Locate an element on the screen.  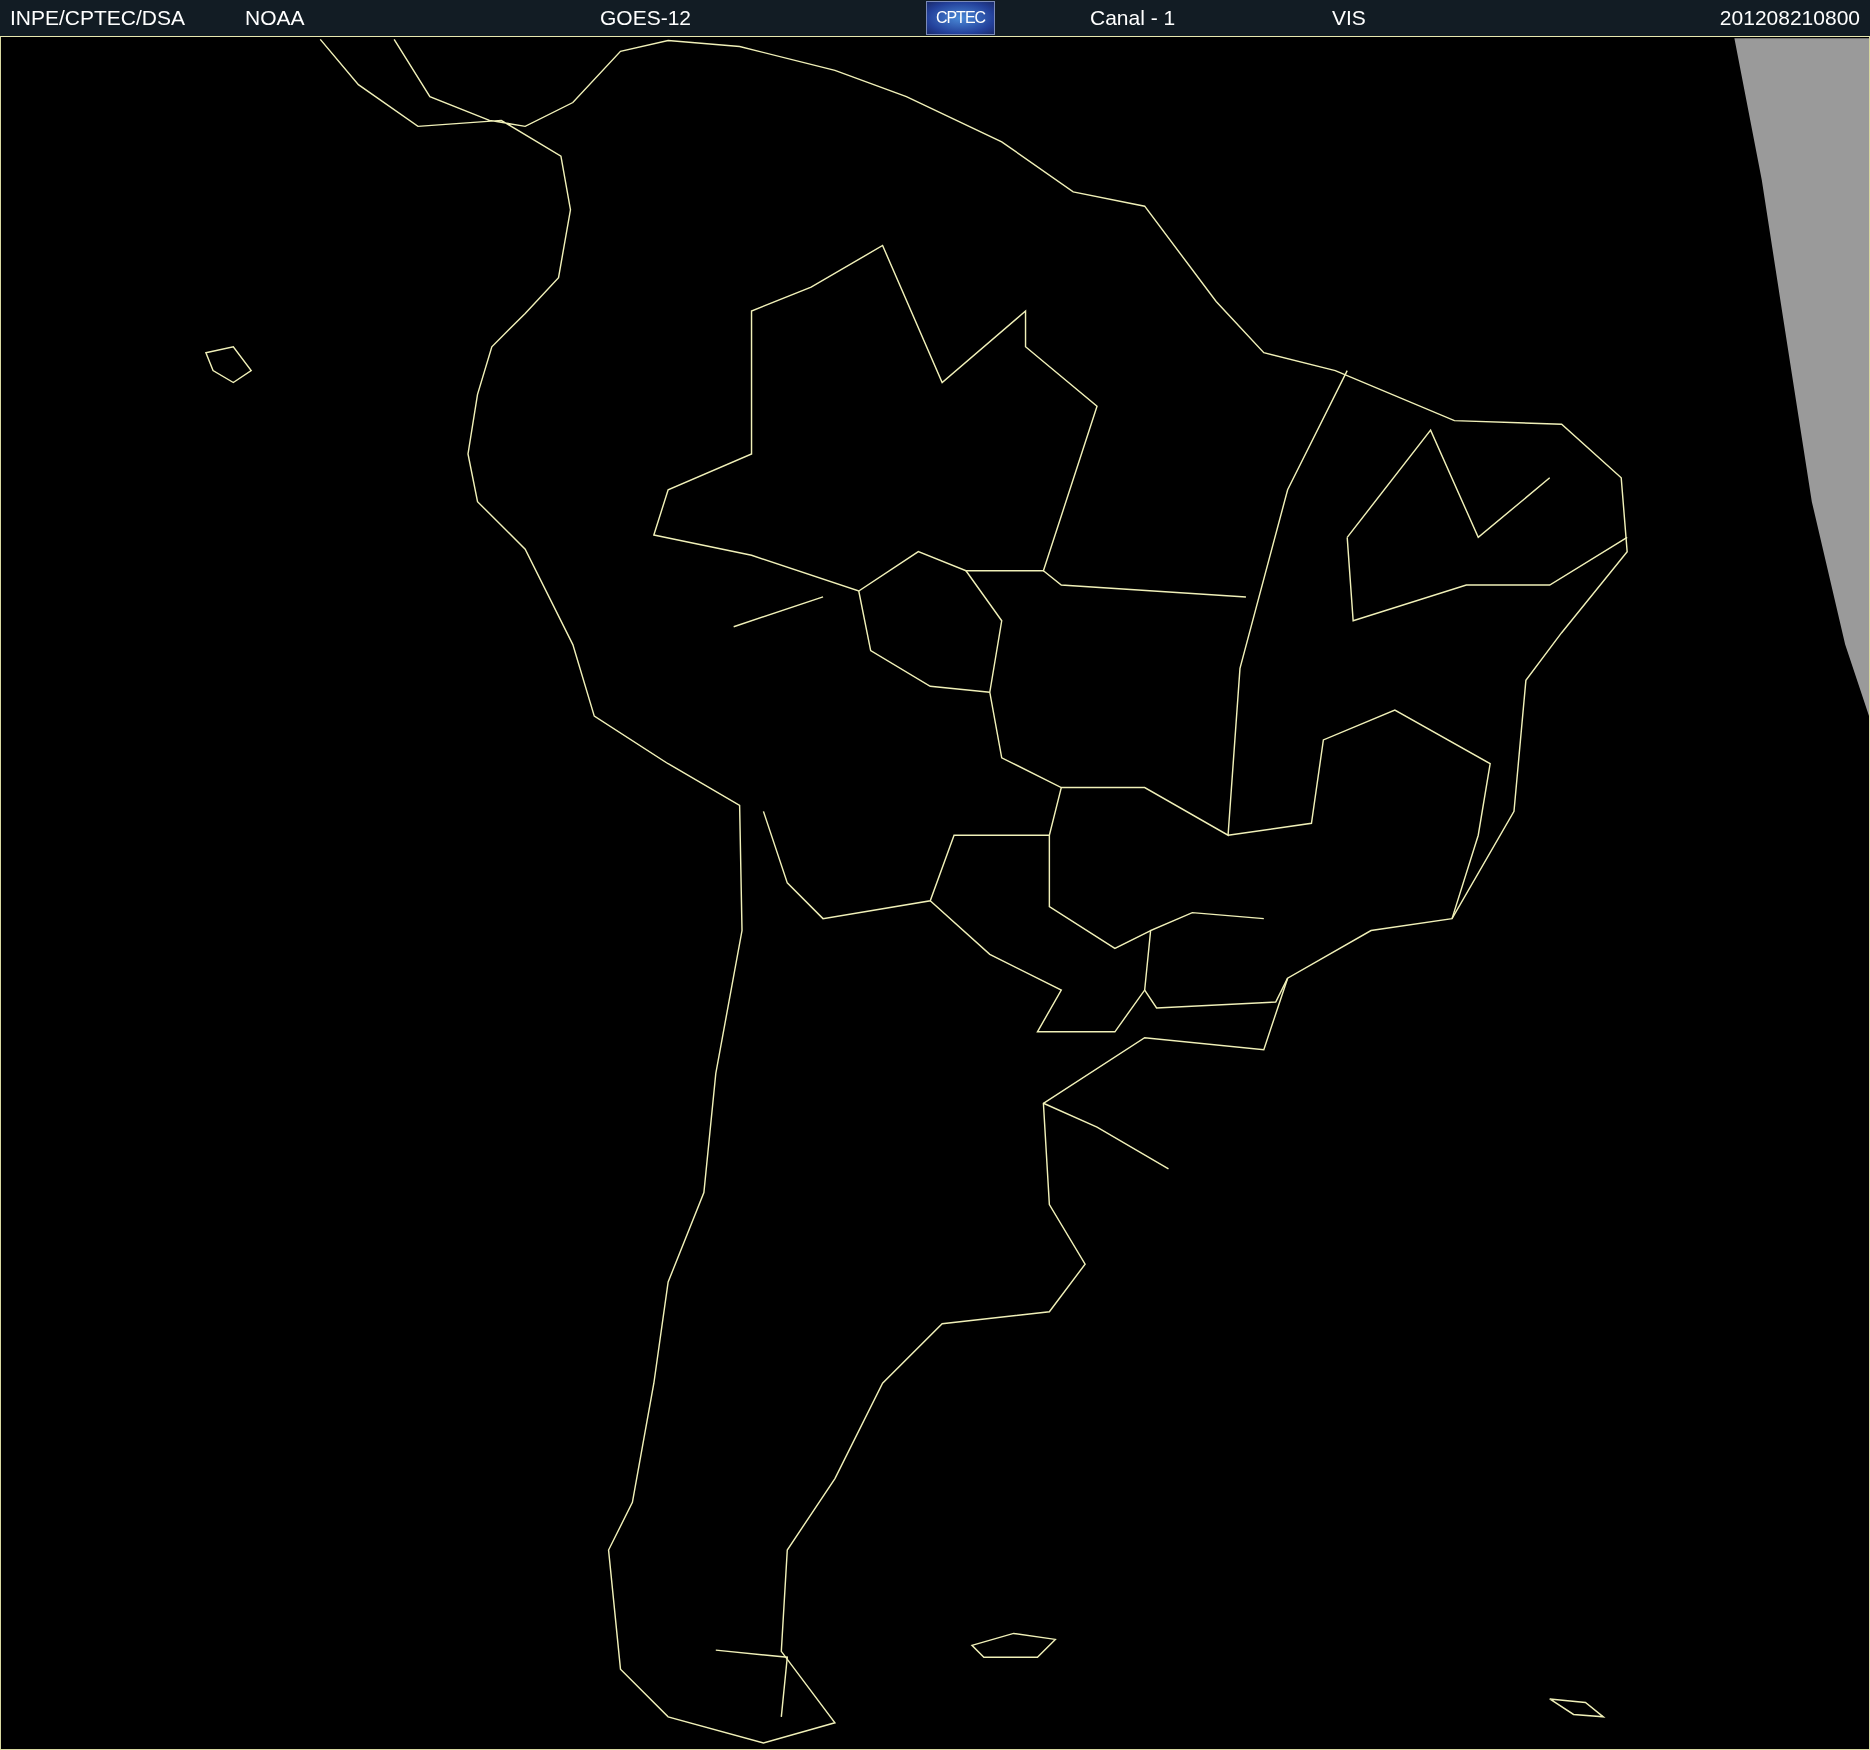
timestamp-label: 201208210800 is located at coordinates (1789, 18).